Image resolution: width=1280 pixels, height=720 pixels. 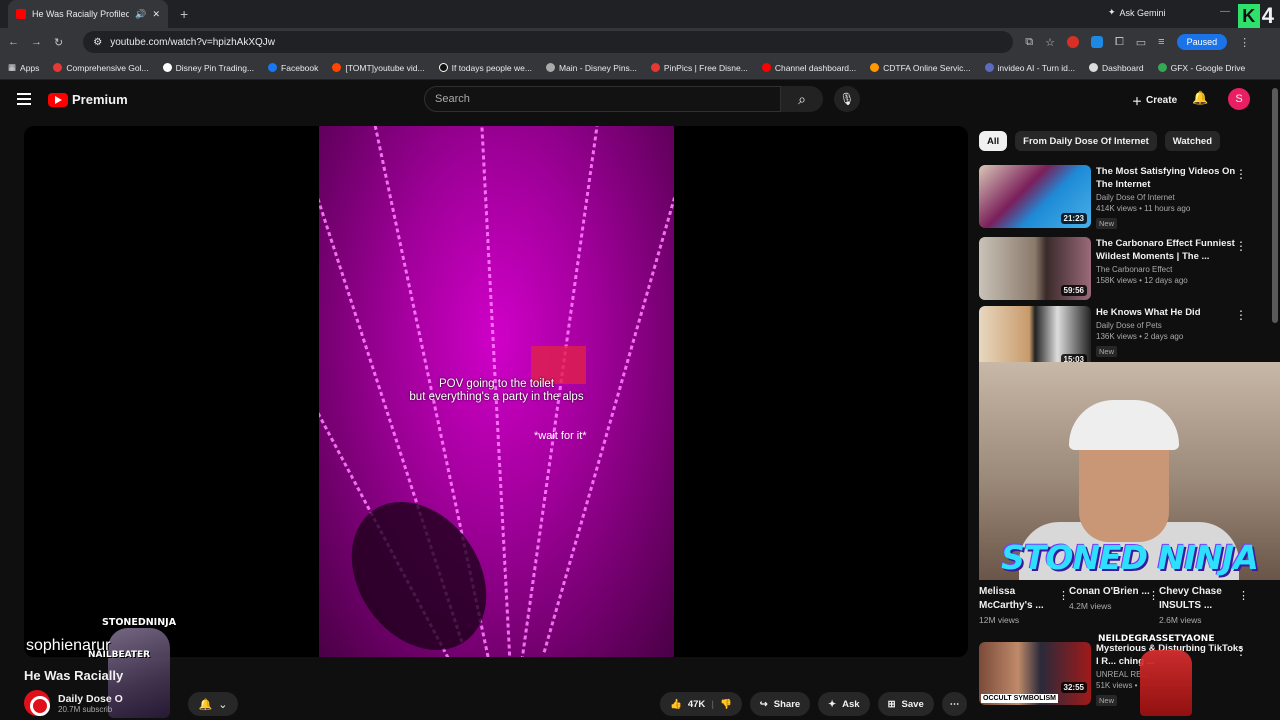 What do you see at coordinates (23, 67) in the screenshot?
I see `bookmark-item: ▦ Apps` at bounding box center [23, 67].